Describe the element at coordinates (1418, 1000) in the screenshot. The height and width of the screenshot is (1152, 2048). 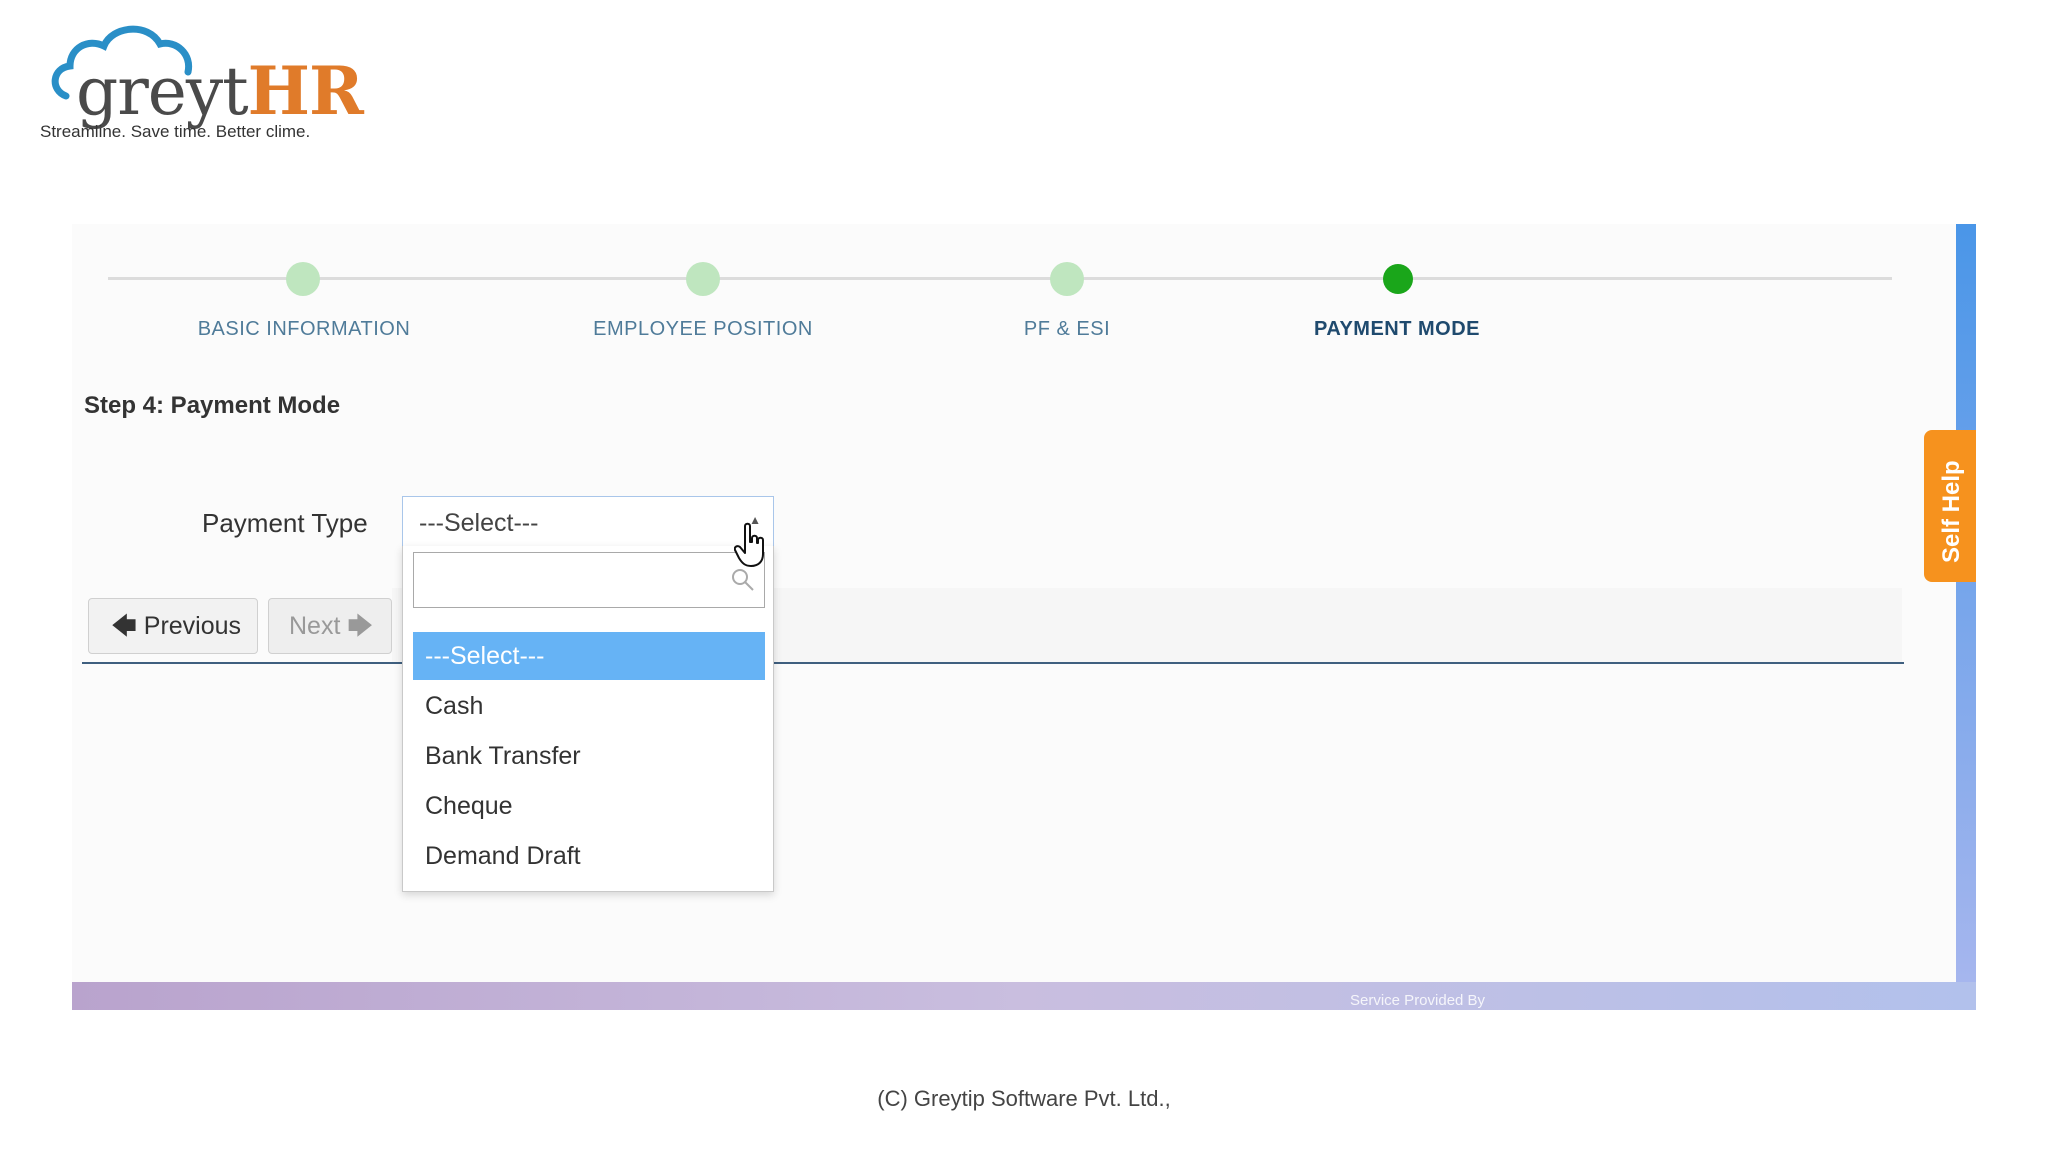
I see `service-provided-by: Service Provided By` at that location.